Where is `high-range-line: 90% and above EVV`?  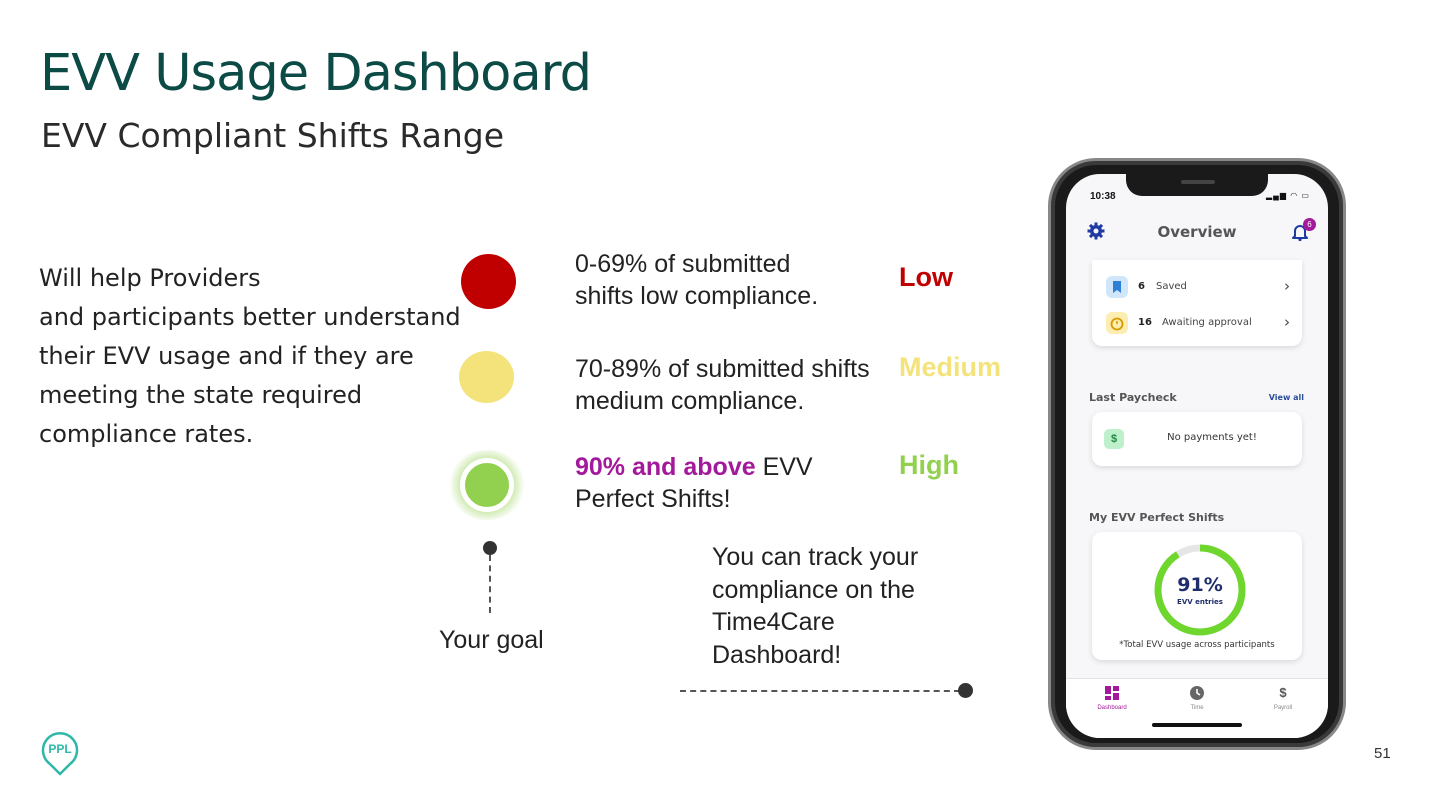 high-range-line: 90% and above EVV is located at coordinates (694, 467).